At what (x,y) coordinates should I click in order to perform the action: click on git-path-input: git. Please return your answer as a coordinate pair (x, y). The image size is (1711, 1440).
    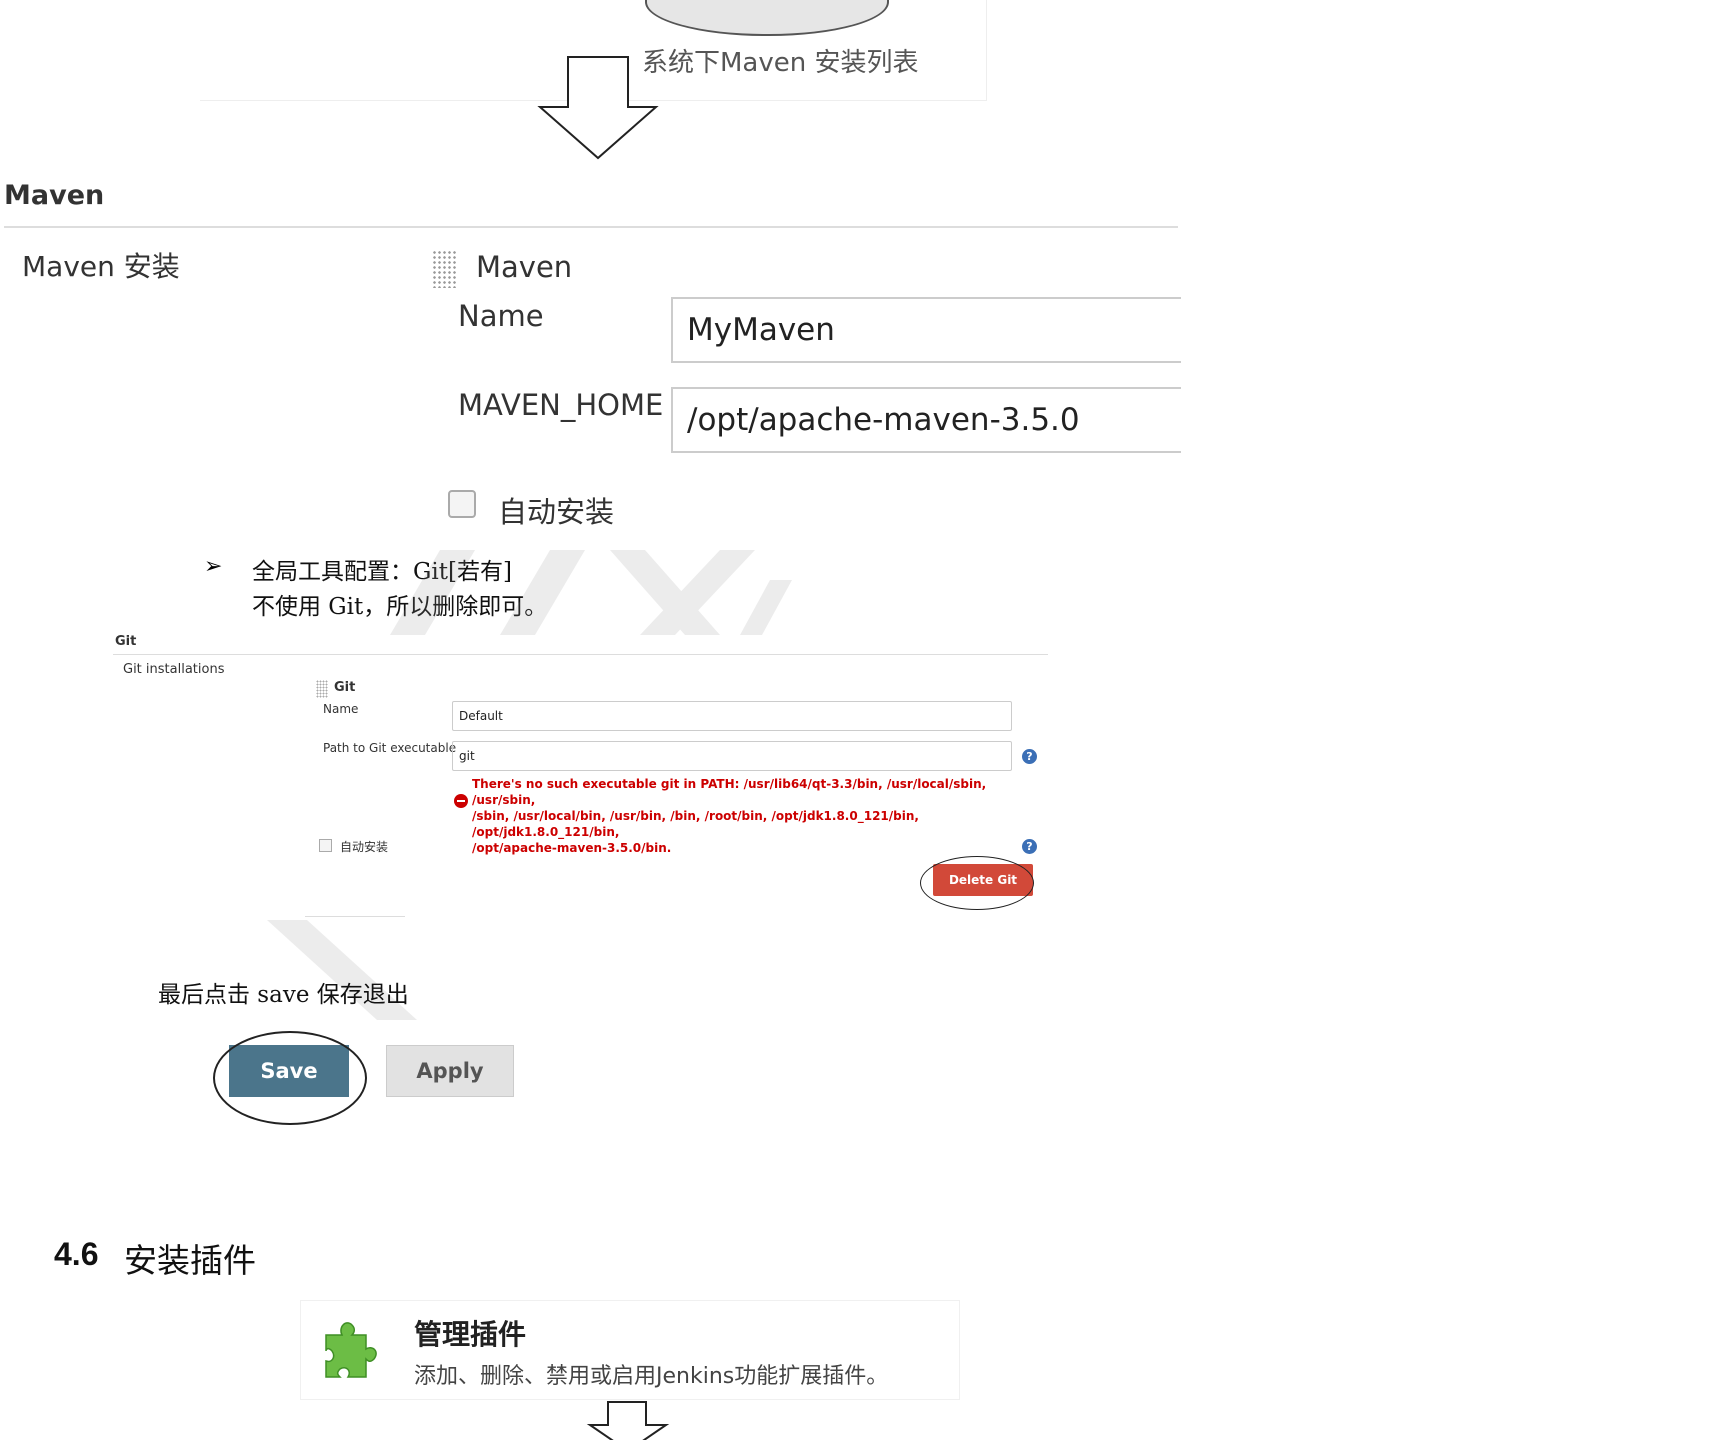
    Looking at the image, I should click on (732, 756).